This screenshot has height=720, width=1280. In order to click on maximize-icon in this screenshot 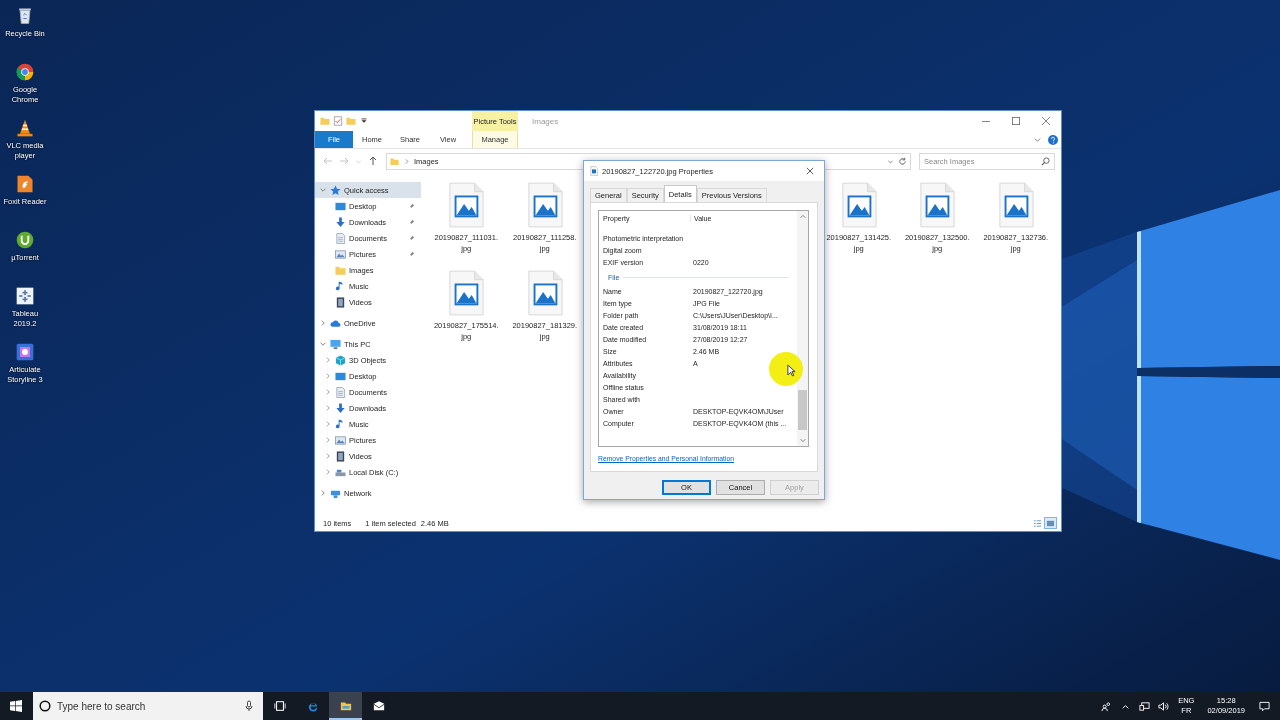, I will do `click(1016, 121)`.